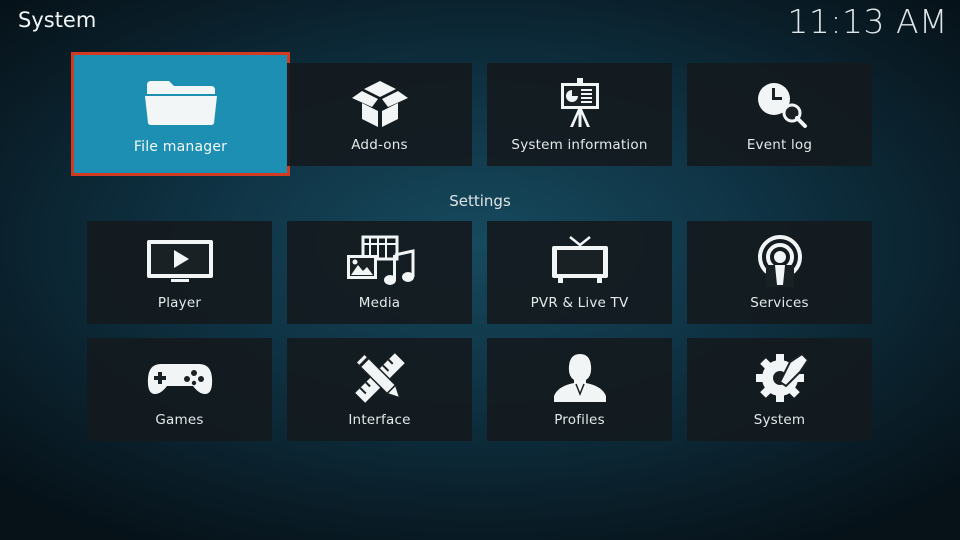 The height and width of the screenshot is (540, 960). I want to click on clock: 11:13 AM, so click(867, 21).